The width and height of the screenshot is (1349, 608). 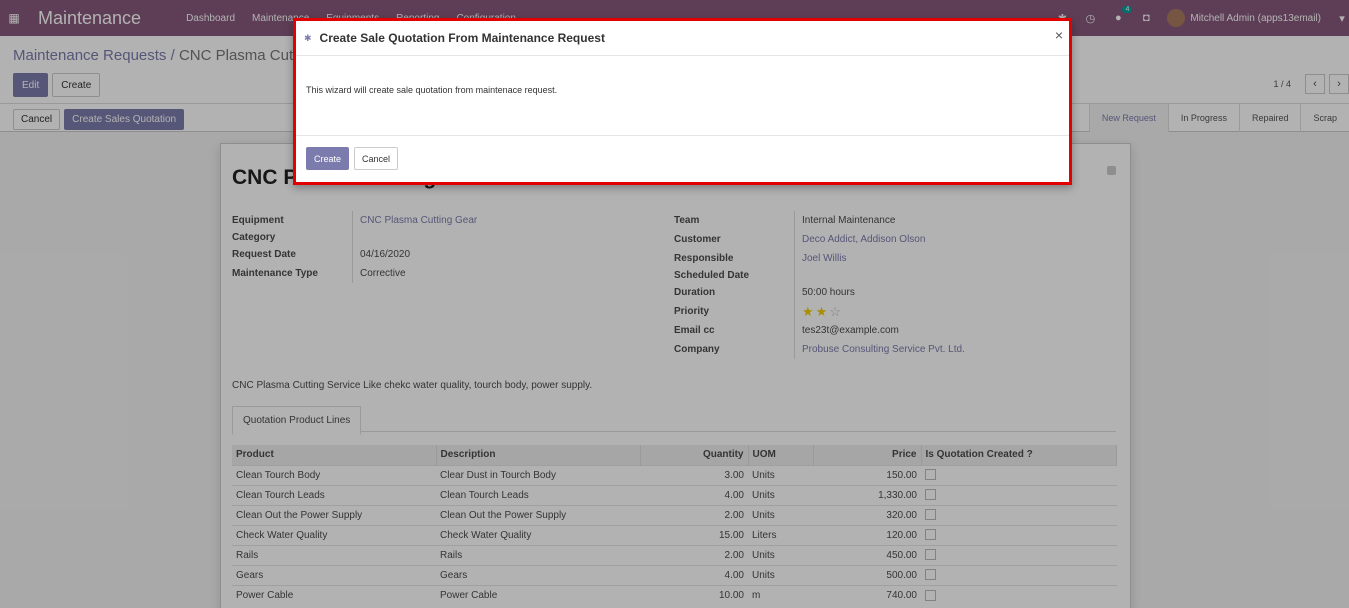 What do you see at coordinates (308, 37) in the screenshot?
I see `bug-icon: ✱` at bounding box center [308, 37].